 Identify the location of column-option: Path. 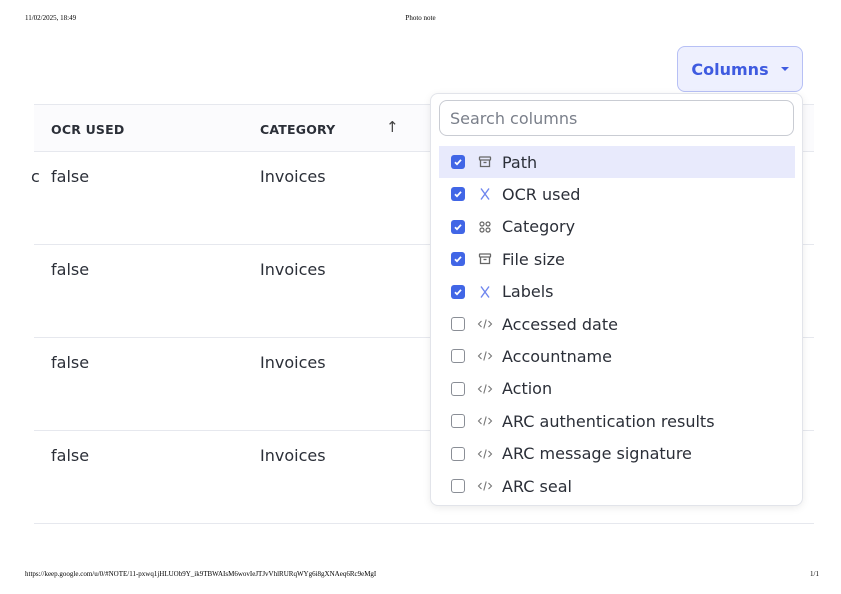
(617, 162).